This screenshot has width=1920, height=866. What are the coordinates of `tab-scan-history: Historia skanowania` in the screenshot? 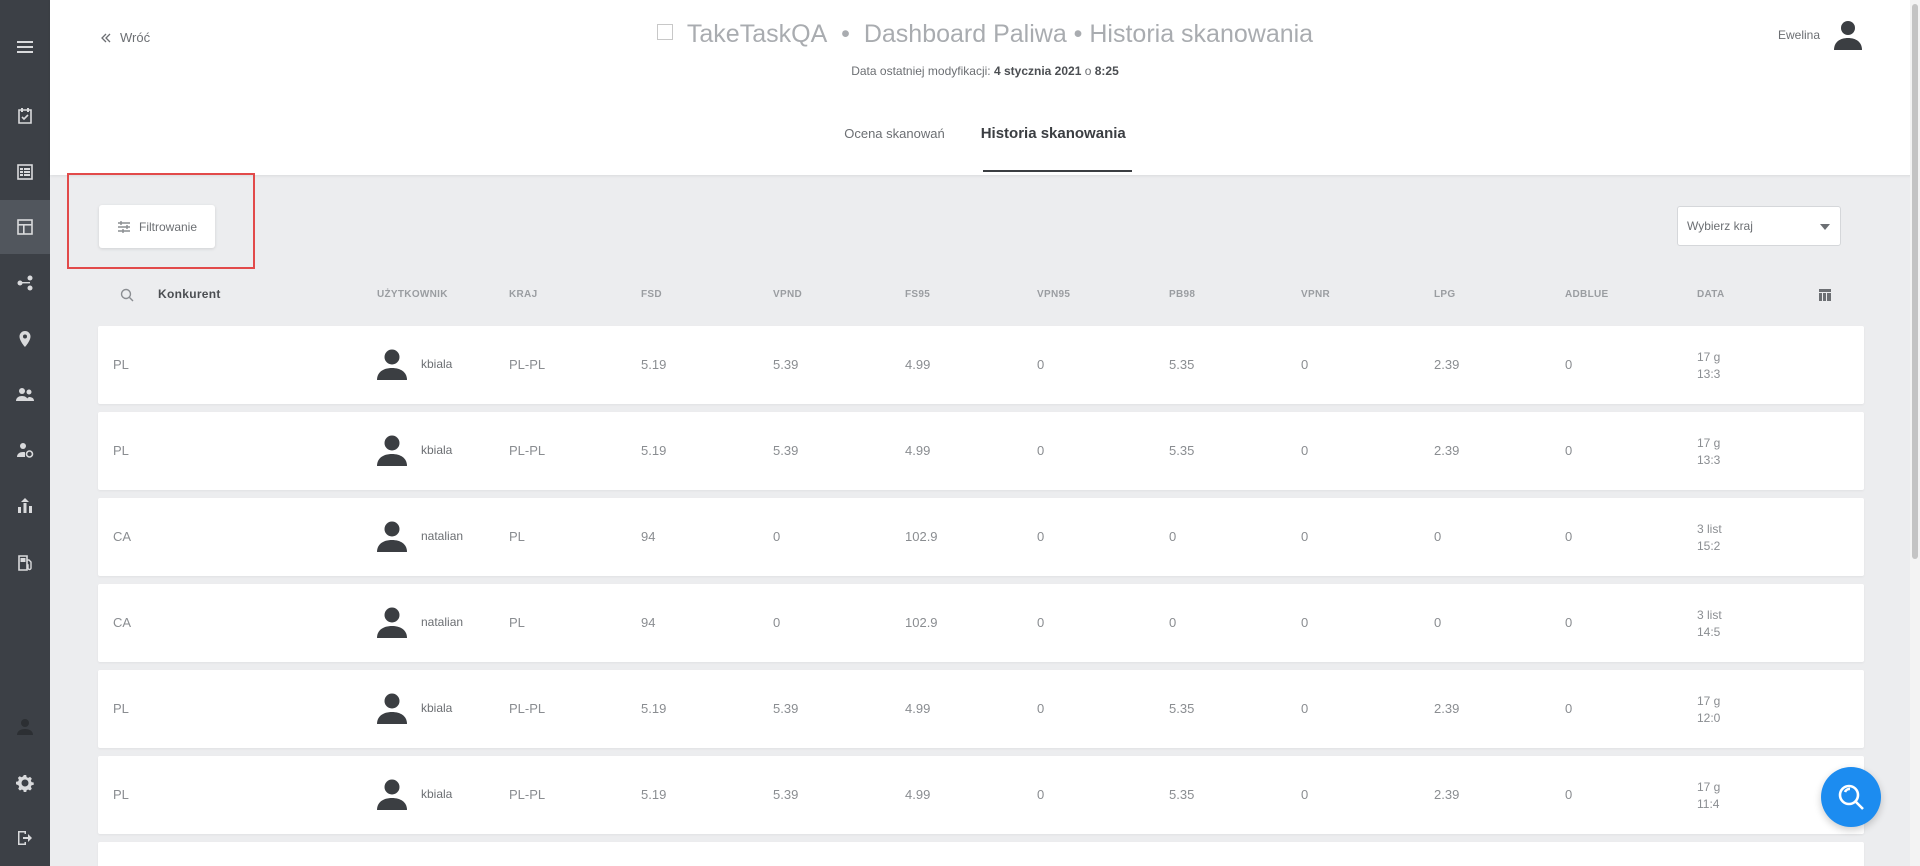 It's located at (1056, 148).